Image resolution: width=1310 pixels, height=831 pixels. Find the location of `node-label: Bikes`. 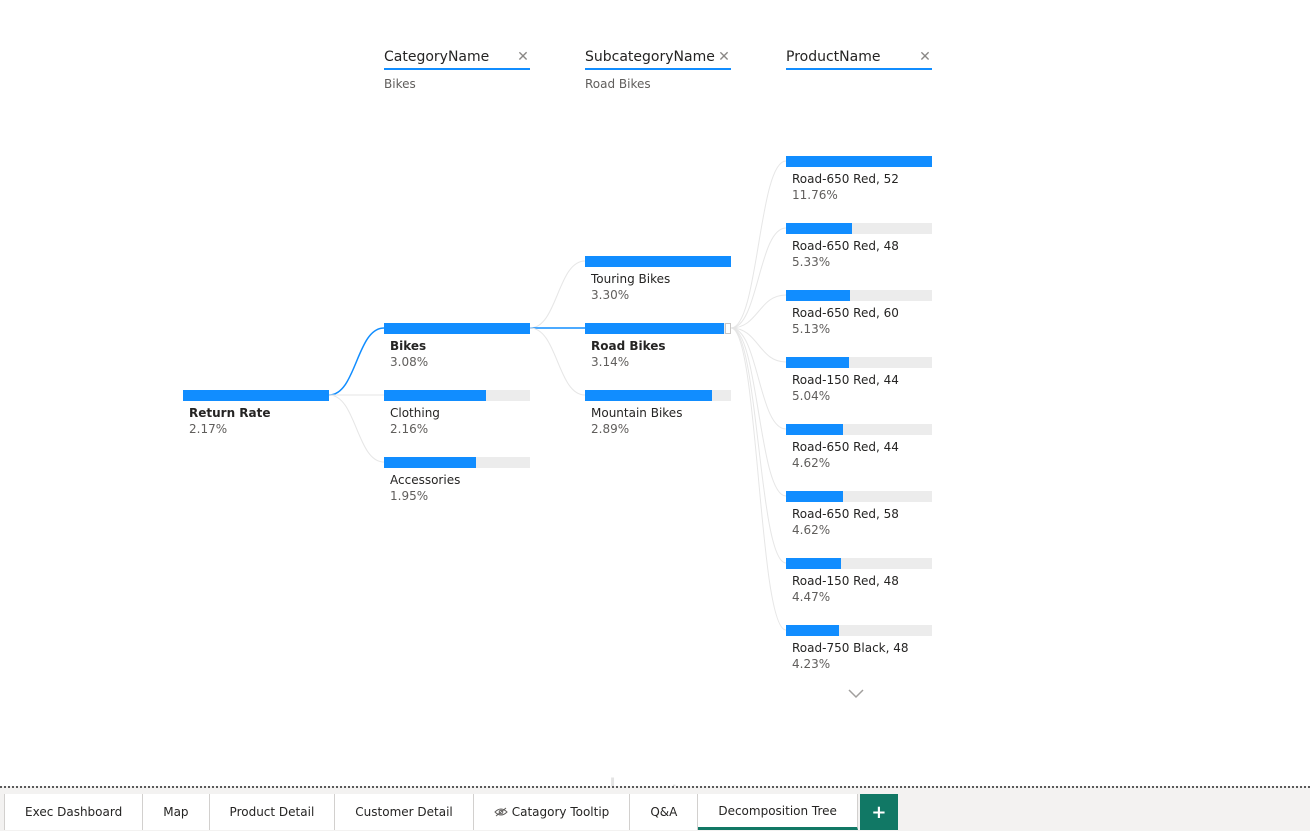

node-label: Bikes is located at coordinates (408, 346).